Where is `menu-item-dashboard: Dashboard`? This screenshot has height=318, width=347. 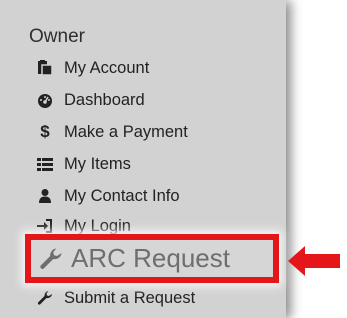
menu-item-dashboard: Dashboard is located at coordinates (91, 100).